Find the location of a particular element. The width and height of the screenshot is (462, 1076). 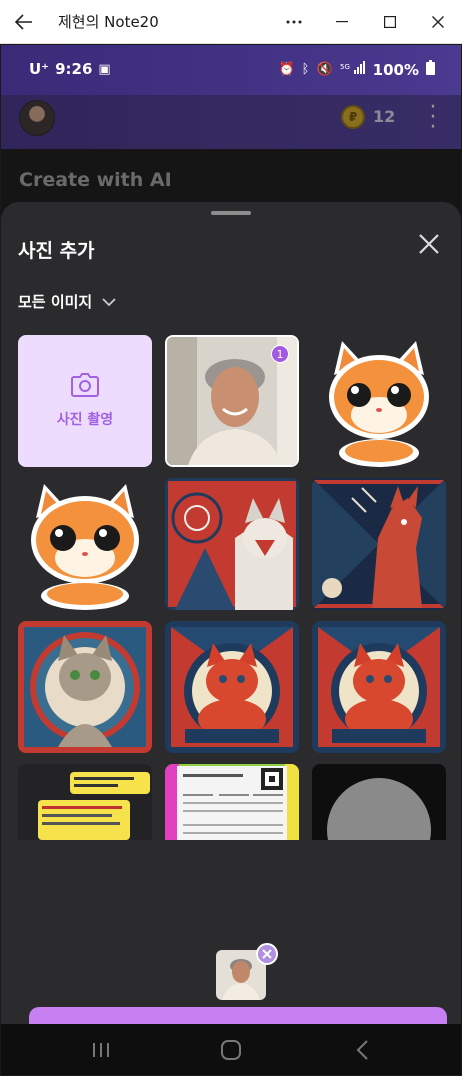

mute-icon: 🔇 is located at coordinates (324, 69).